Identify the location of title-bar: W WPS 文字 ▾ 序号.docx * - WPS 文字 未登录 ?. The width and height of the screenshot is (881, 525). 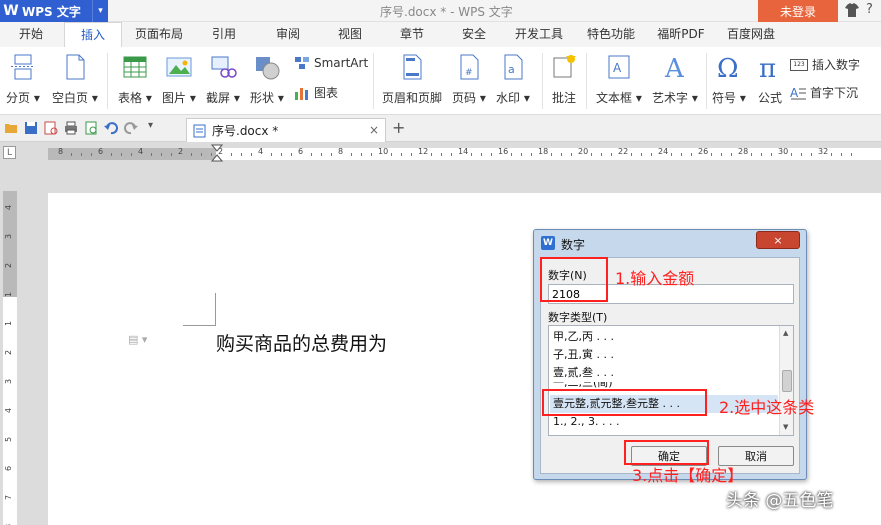
(440, 11).